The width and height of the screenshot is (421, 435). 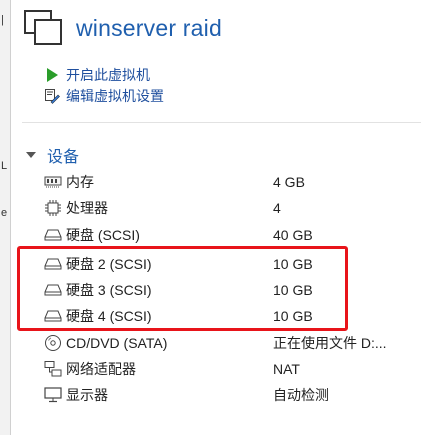 What do you see at coordinates (108, 74) in the screenshot?
I see `action-label: 开启此虚拟机` at bounding box center [108, 74].